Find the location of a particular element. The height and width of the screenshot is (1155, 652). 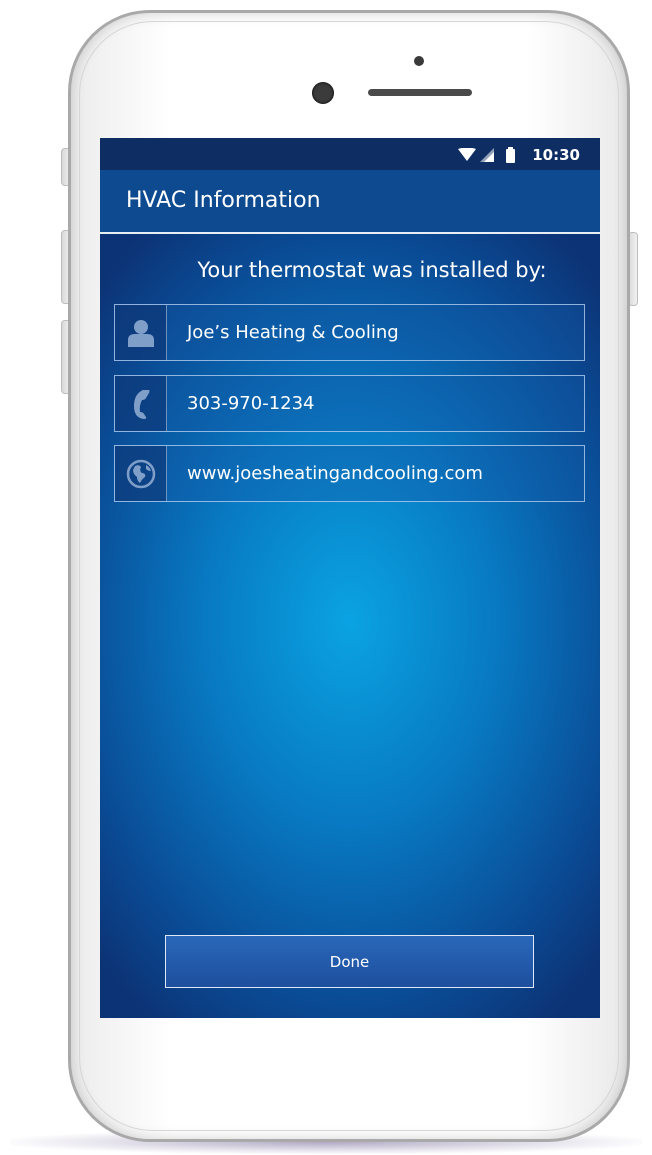

contact-icon-box is located at coordinates (141, 332).